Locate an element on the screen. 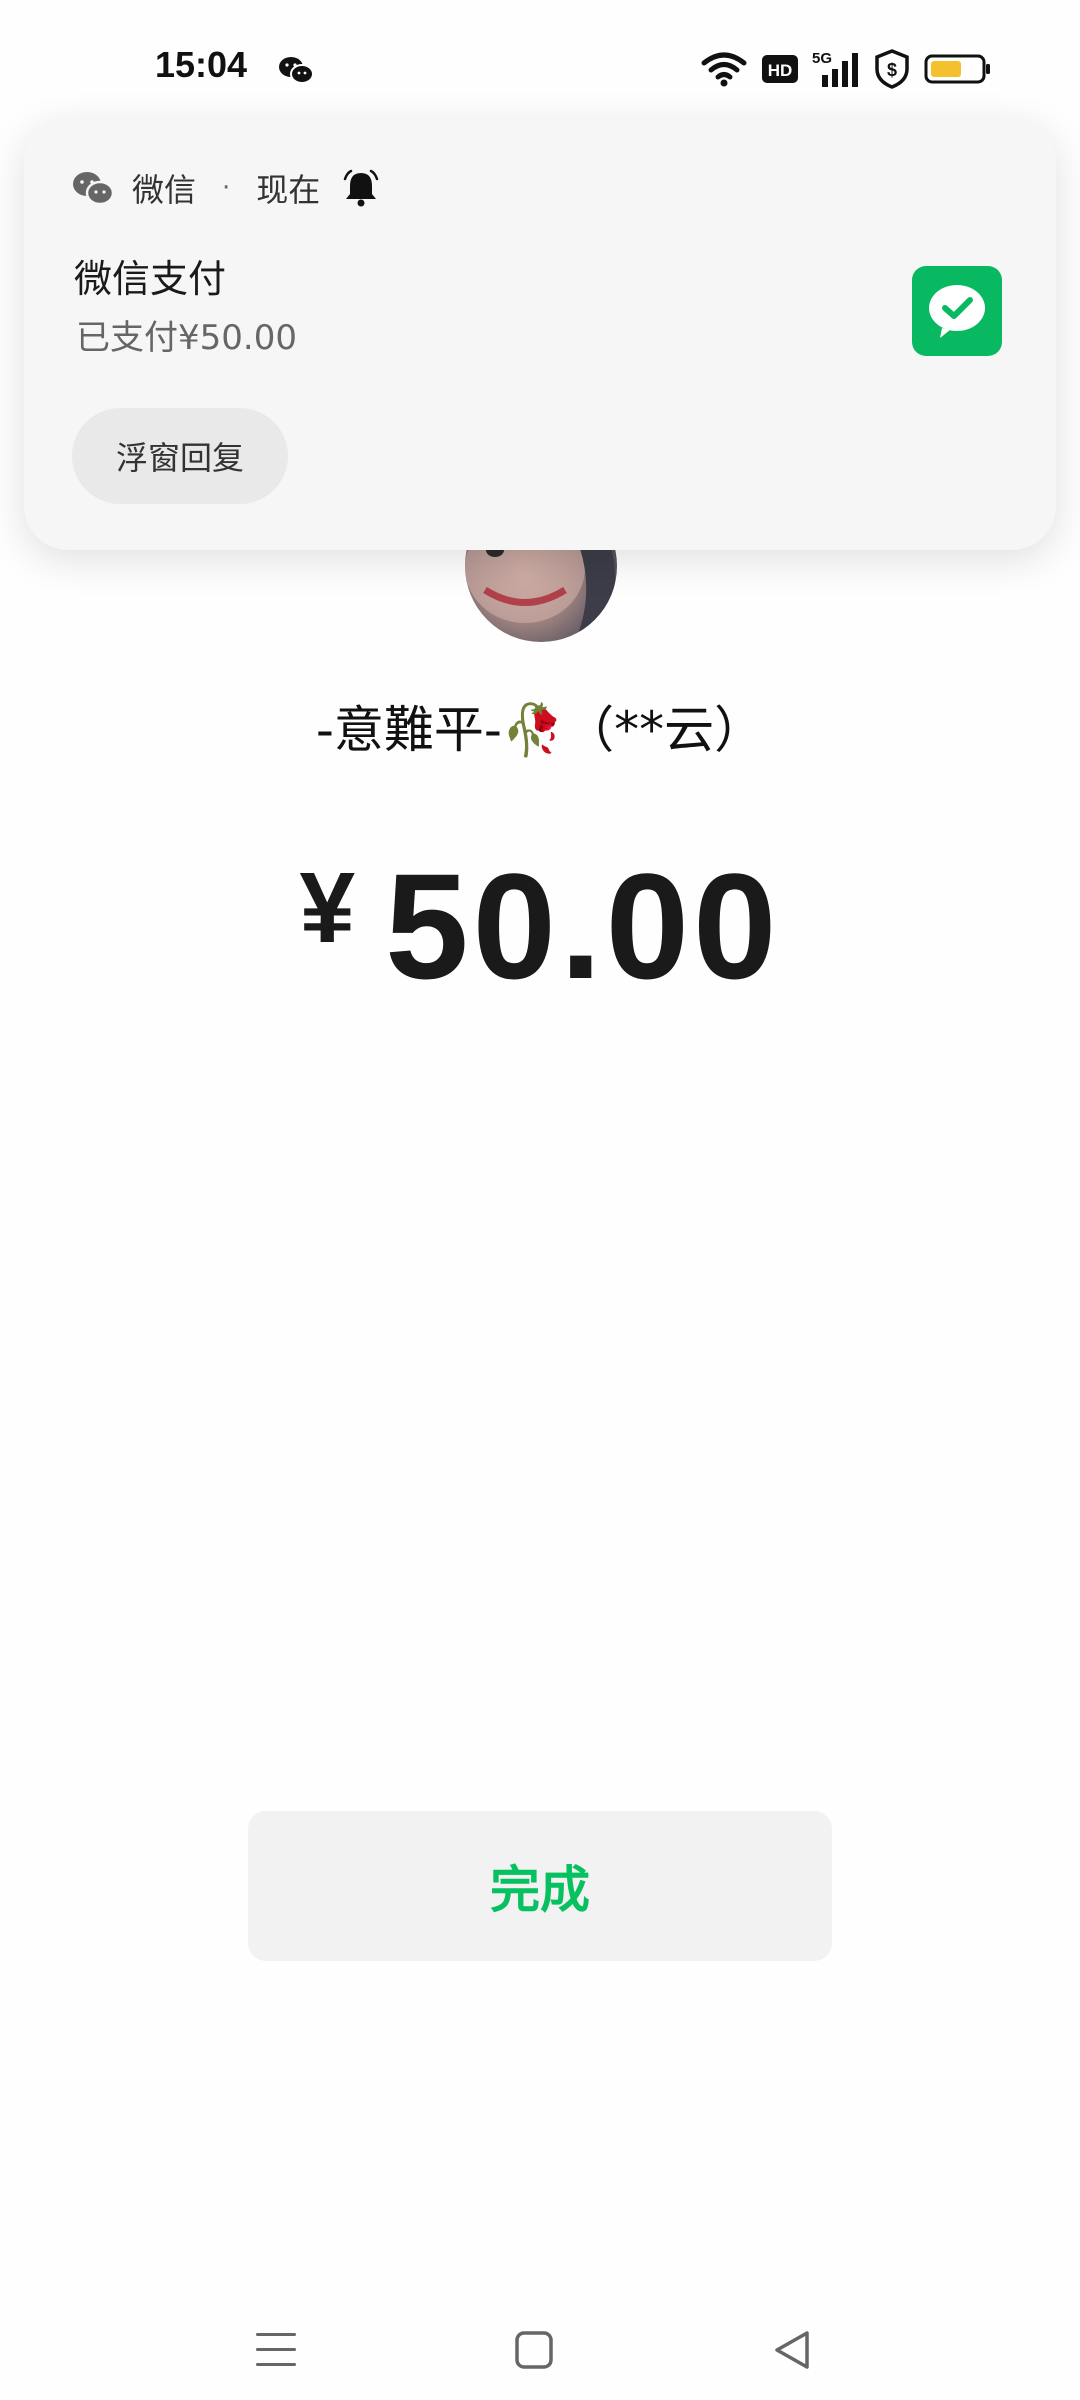 This screenshot has width=1080, height=2400. shield-dollar-icon: $ is located at coordinates (892, 69).